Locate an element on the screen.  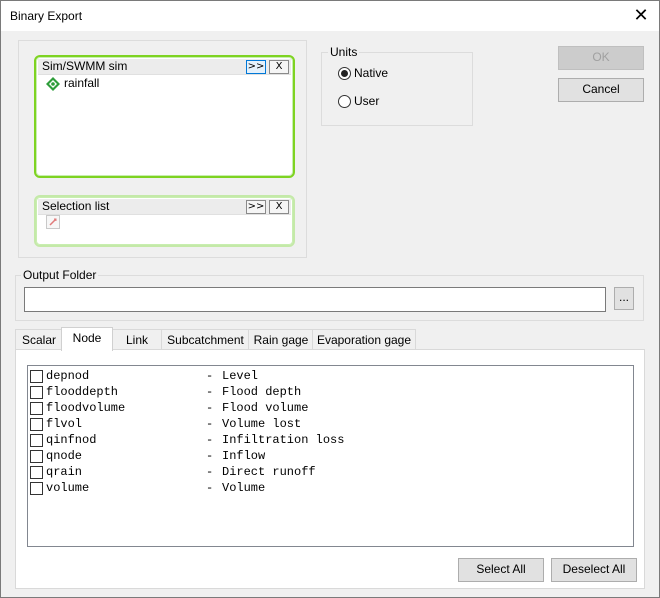
selection-panel: Selection list >> X is located at coordinates (164, 221).